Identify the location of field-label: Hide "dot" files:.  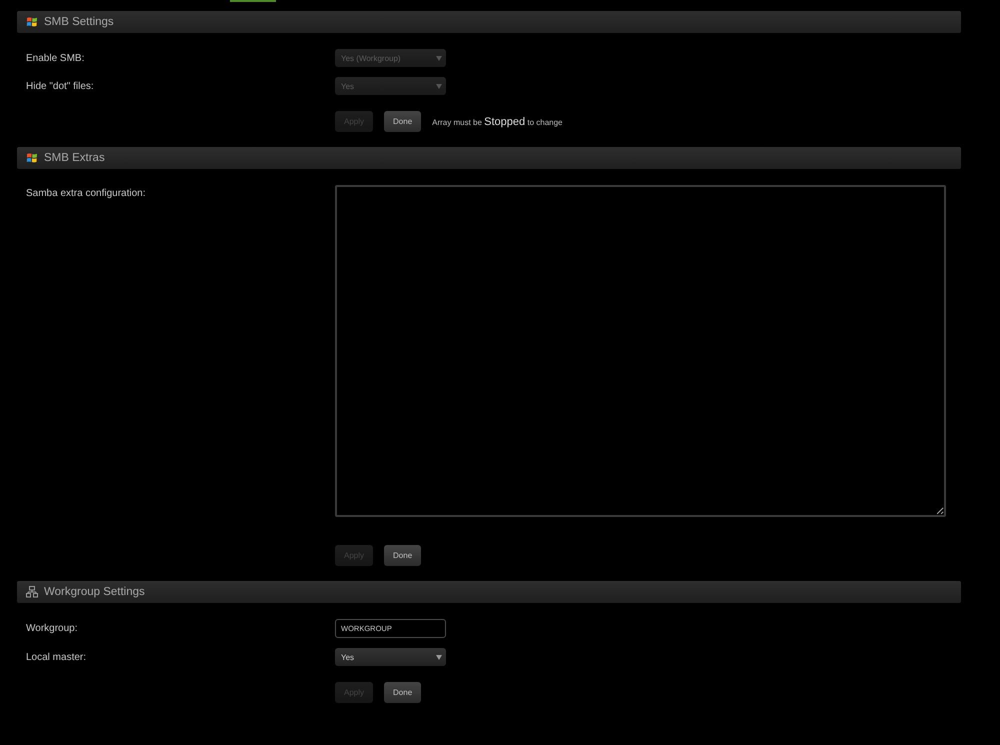
(60, 86).